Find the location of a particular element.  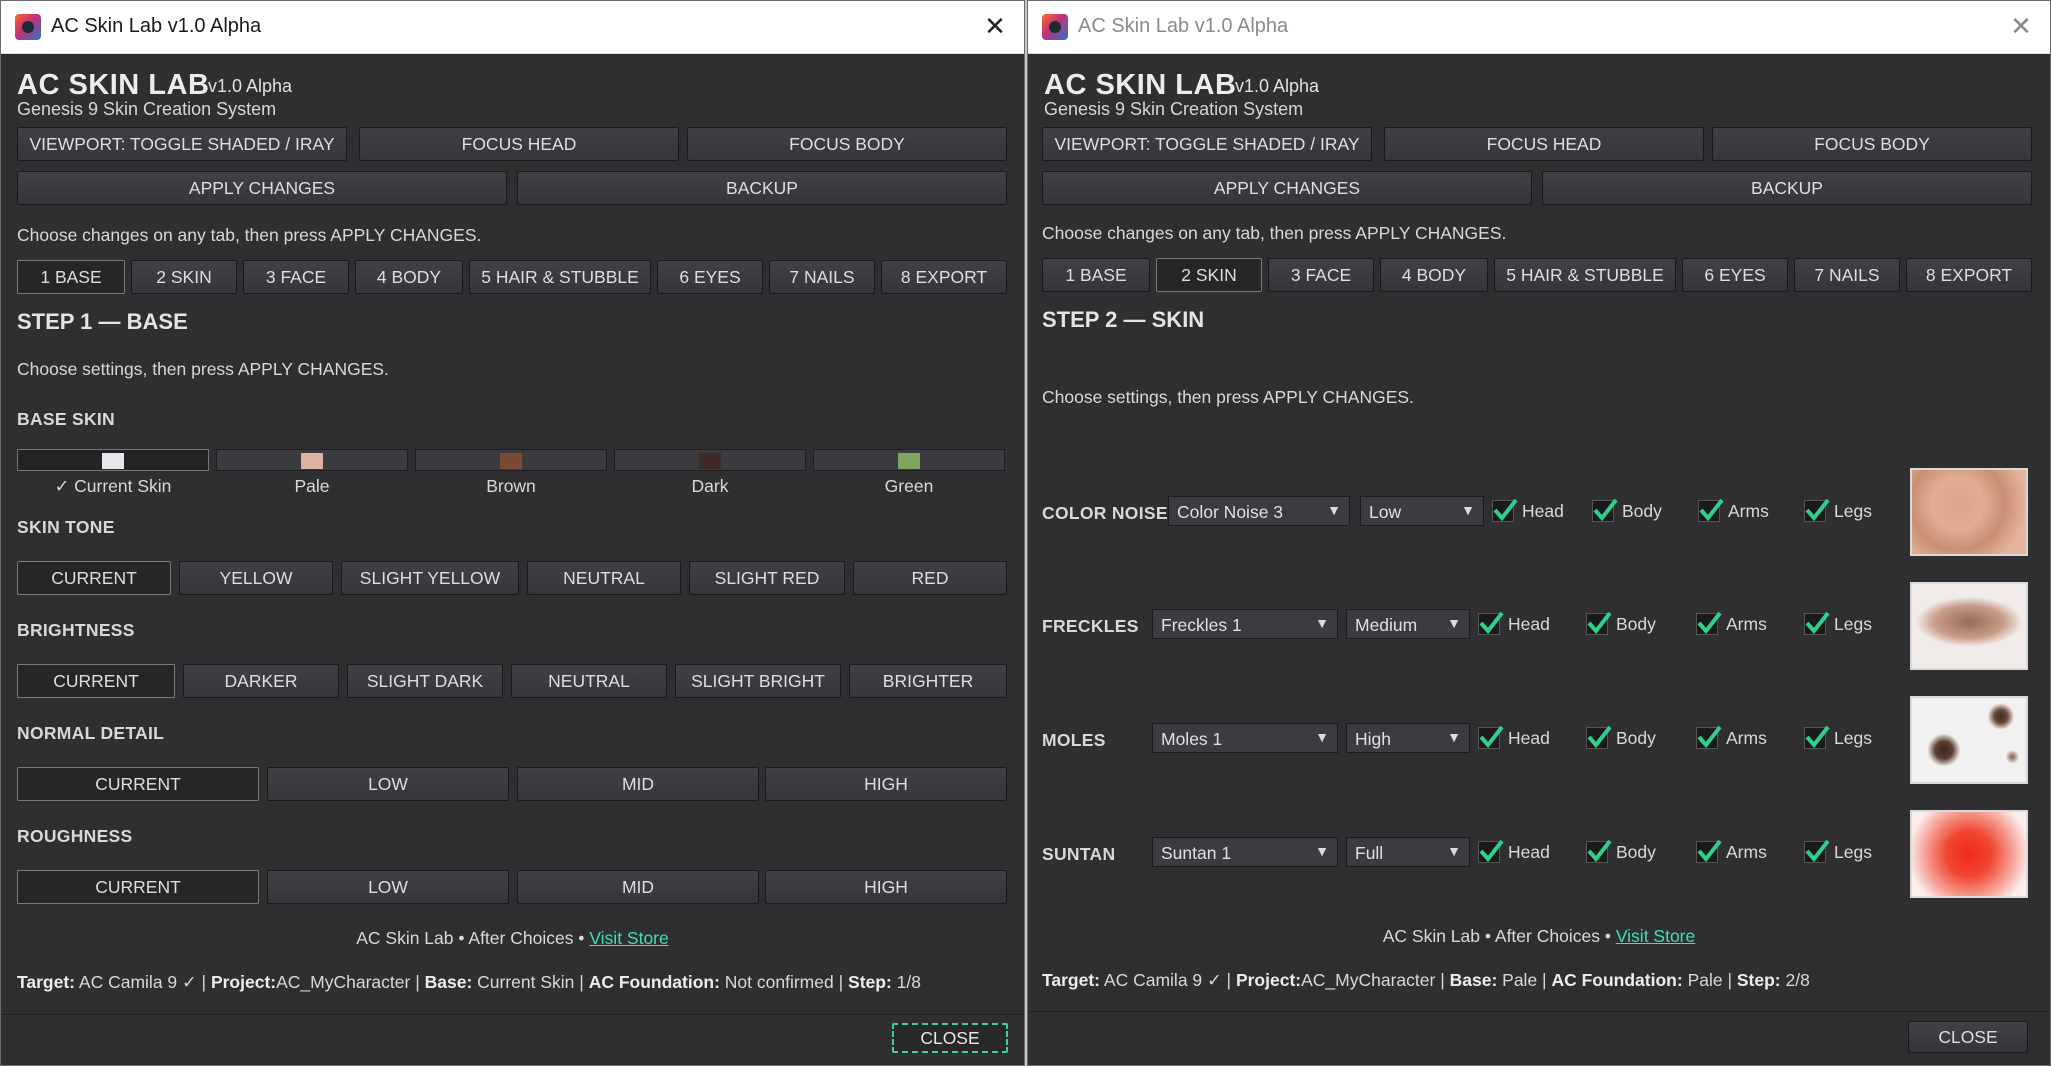

color-noise-level-select: Low ▼ is located at coordinates (1422, 511).